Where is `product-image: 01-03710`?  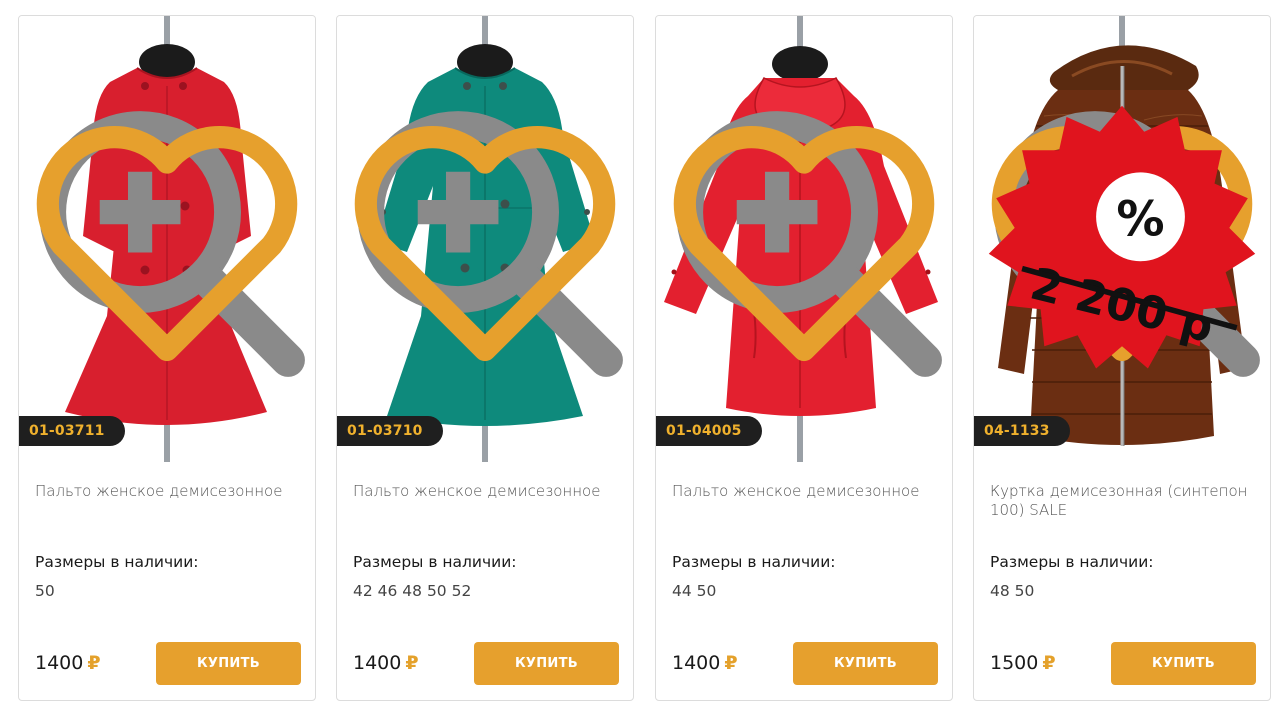 product-image: 01-03710 is located at coordinates (485, 239).